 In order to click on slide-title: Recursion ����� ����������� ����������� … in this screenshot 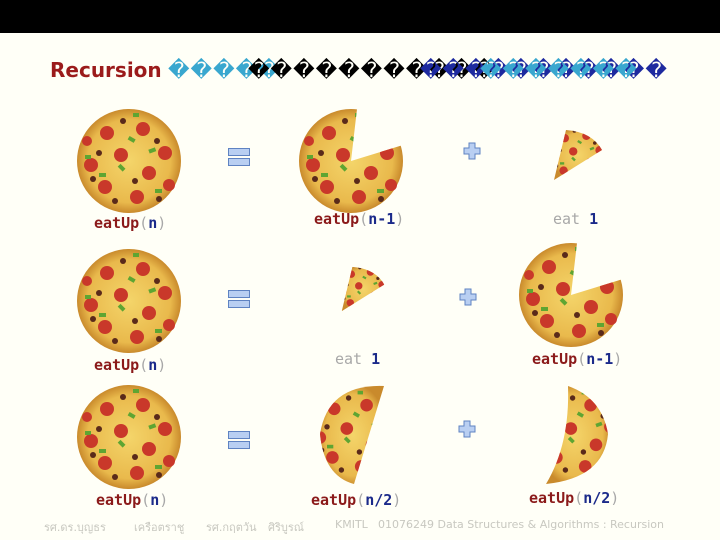, I will do `click(358, 71)`.